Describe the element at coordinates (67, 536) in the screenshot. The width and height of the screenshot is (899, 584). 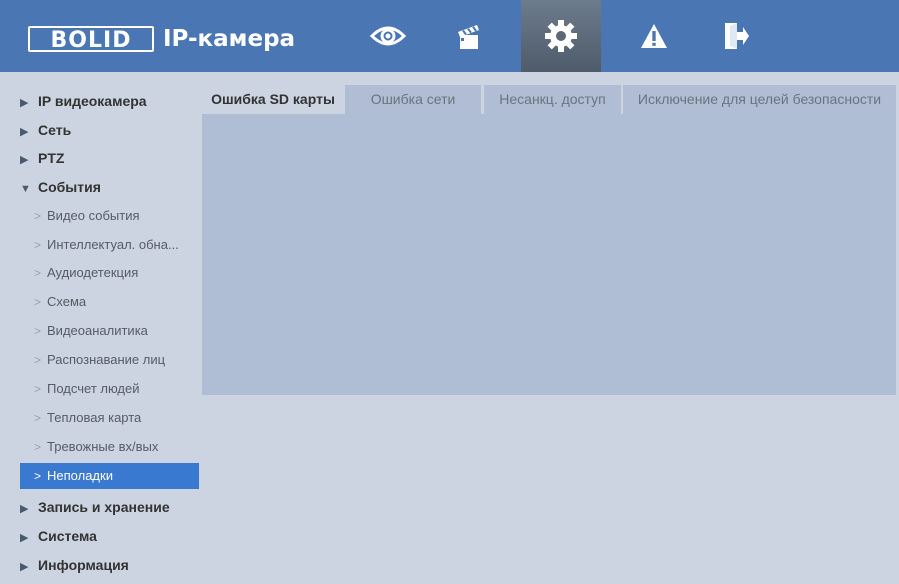
I see `sidebar-item-label: Система` at that location.